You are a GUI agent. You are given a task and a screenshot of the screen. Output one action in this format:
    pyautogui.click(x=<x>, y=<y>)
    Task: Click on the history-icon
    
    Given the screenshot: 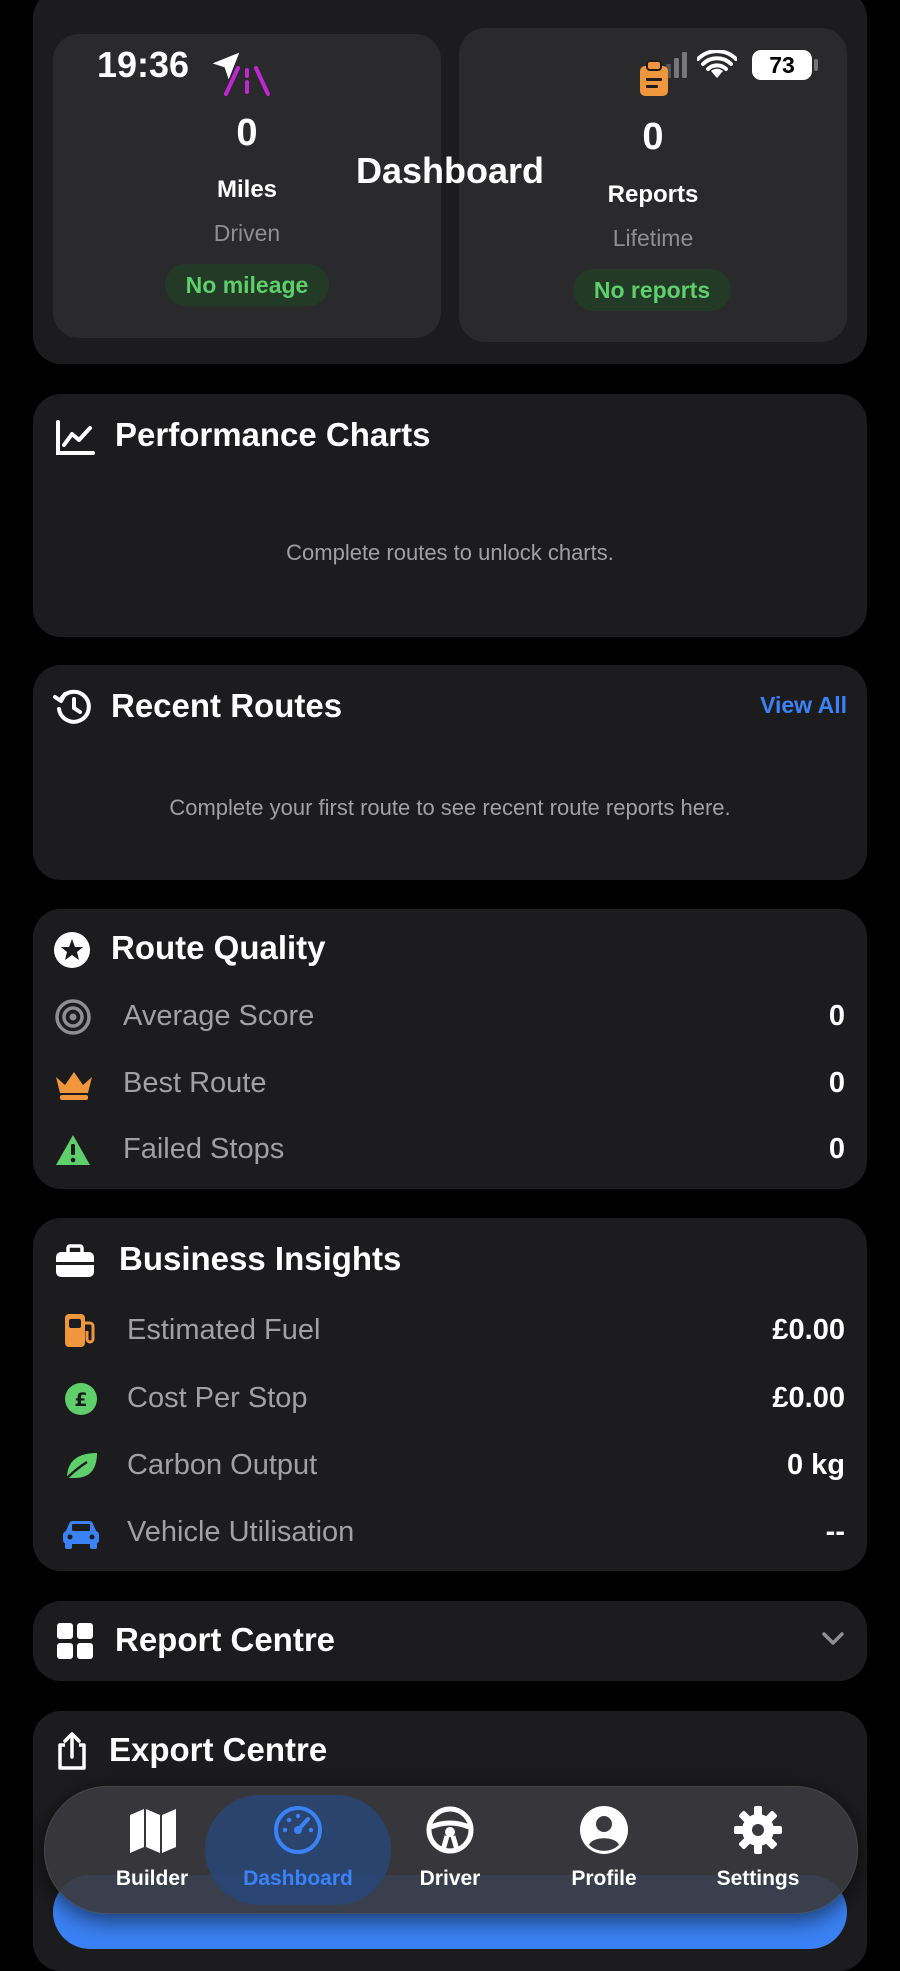 What is the action you would take?
    pyautogui.click(x=72, y=706)
    